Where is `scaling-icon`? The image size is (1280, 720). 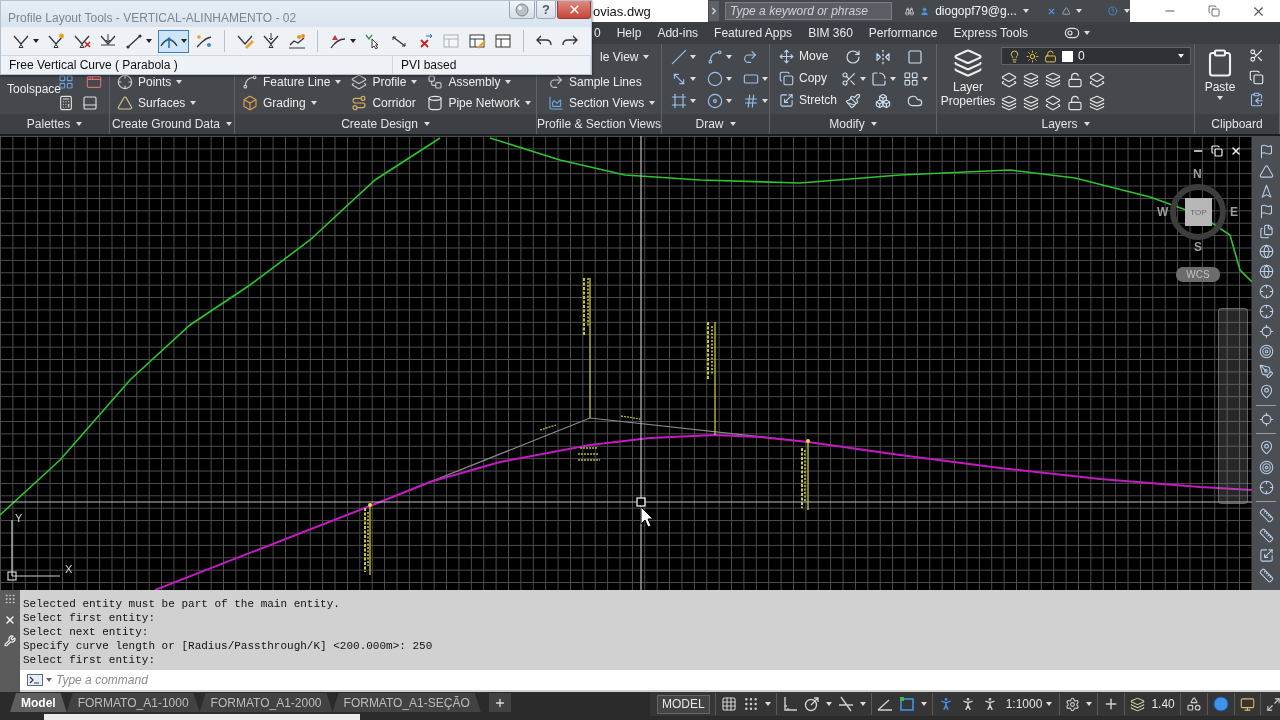 scaling-icon is located at coordinates (1266, 555).